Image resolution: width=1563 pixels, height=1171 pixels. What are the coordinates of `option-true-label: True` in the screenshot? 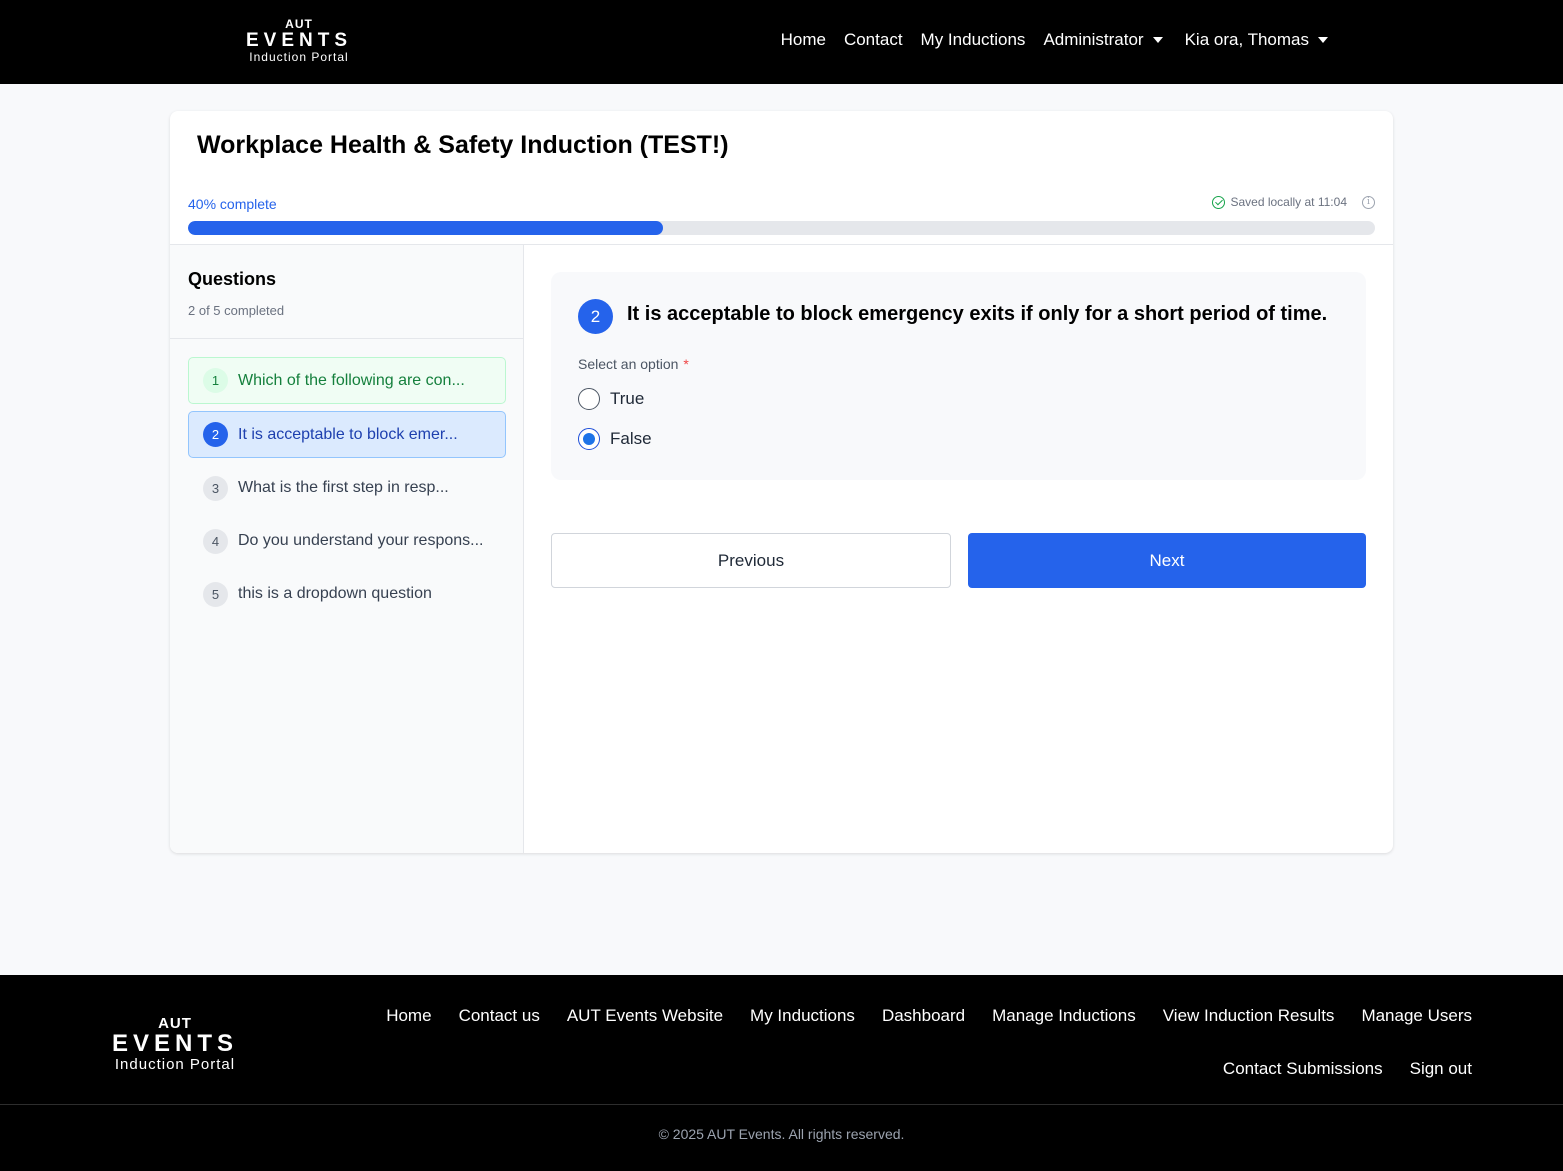 It's located at (627, 398).